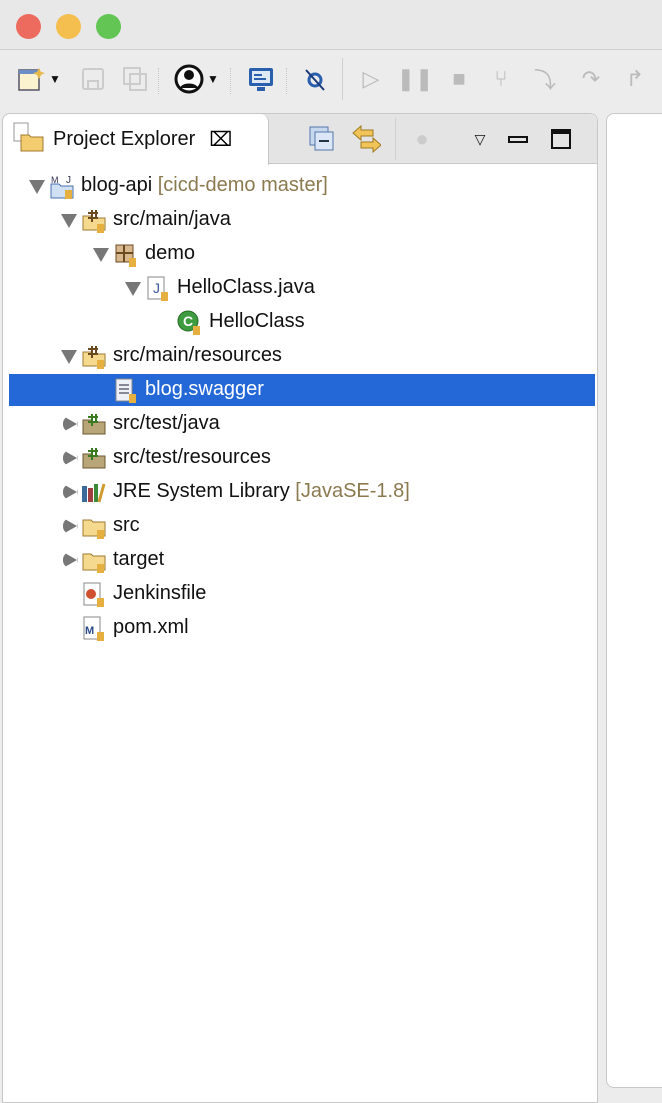  What do you see at coordinates (300, 139) in the screenshot?
I see `view-tab-strip: Project Explorer ⌧ ● ▽` at bounding box center [300, 139].